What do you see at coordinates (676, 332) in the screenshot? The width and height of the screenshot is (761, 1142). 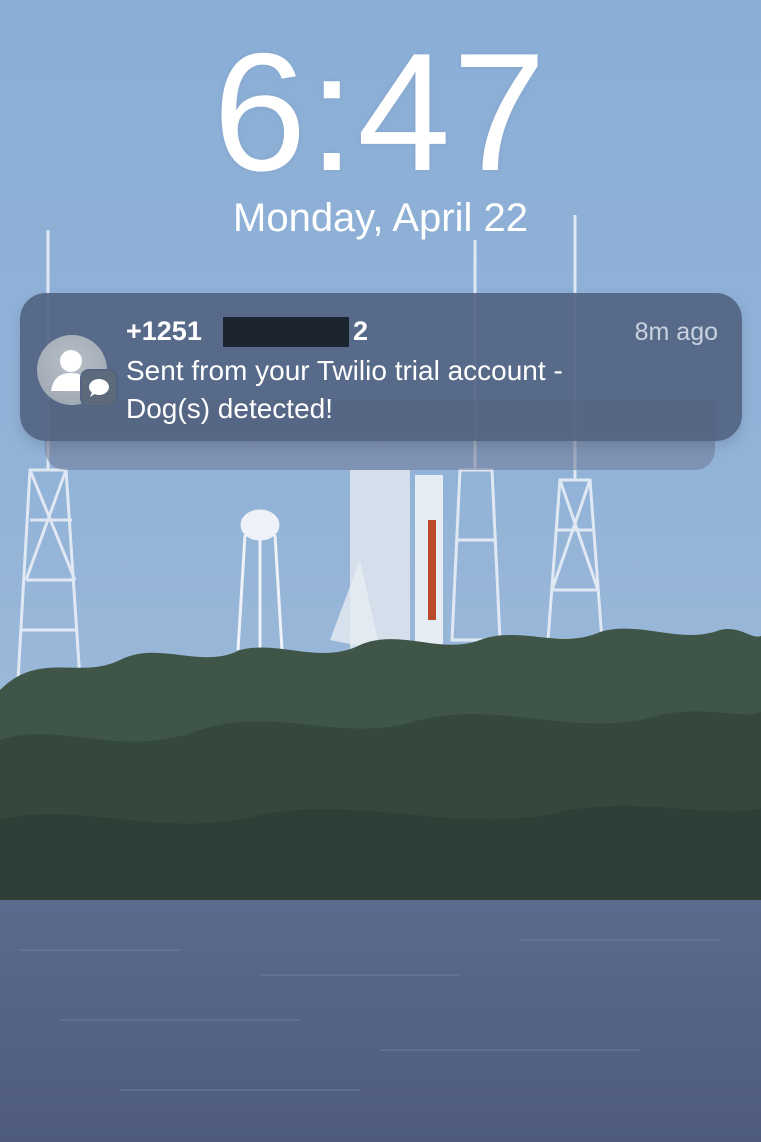 I see `notification-time: 8m ago` at bounding box center [676, 332].